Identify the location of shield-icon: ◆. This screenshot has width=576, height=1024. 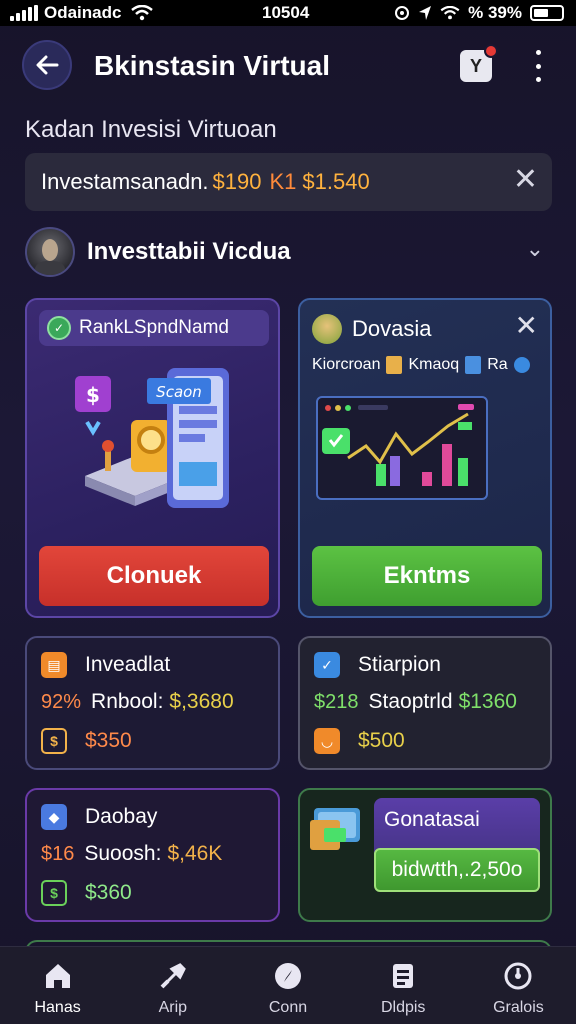
(54, 817).